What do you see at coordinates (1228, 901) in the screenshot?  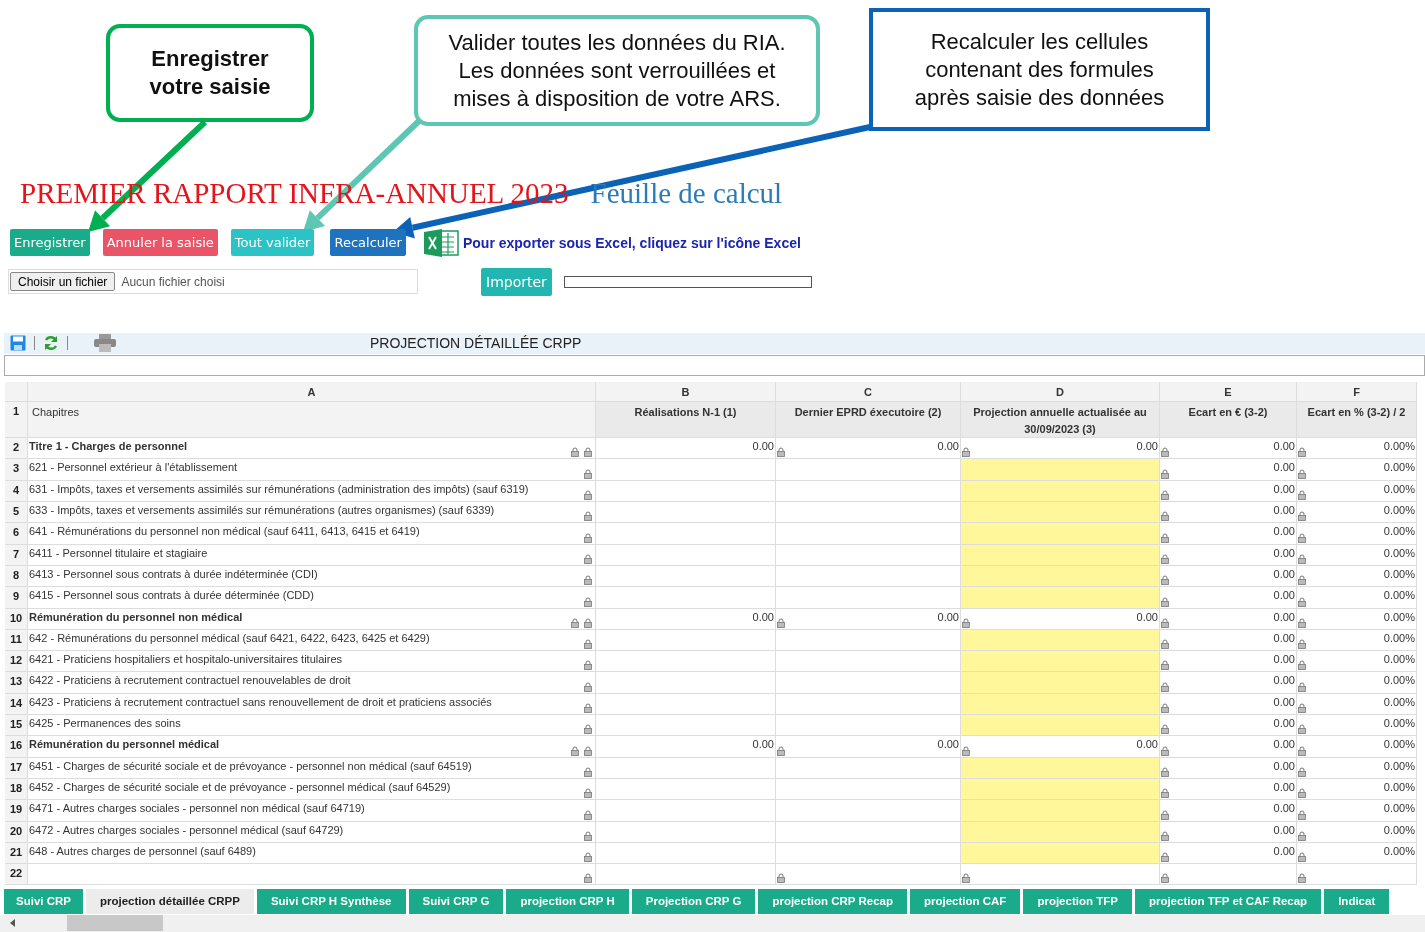 I see `sheet-tab: projection TFP et CAF Recap` at bounding box center [1228, 901].